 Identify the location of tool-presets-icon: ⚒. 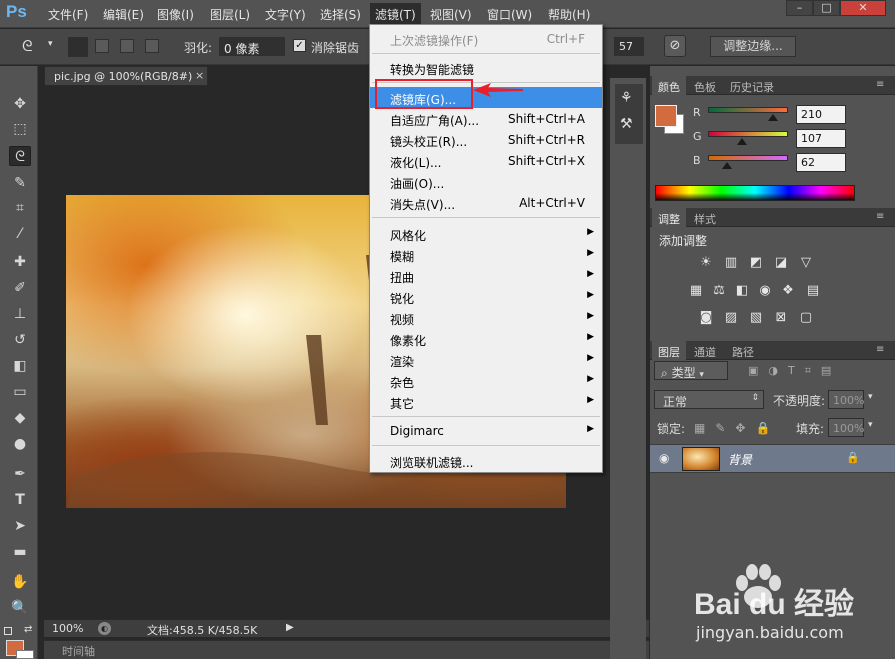
(626, 124).